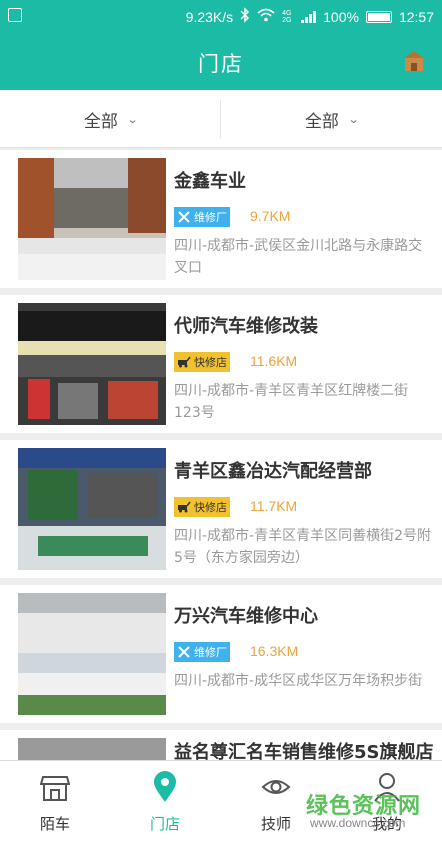 This screenshot has width=442, height=841. I want to click on store-address: 四川-成都市-青羊区青羊区同善横街2号附5号（东方家园旁边）, so click(303, 547).